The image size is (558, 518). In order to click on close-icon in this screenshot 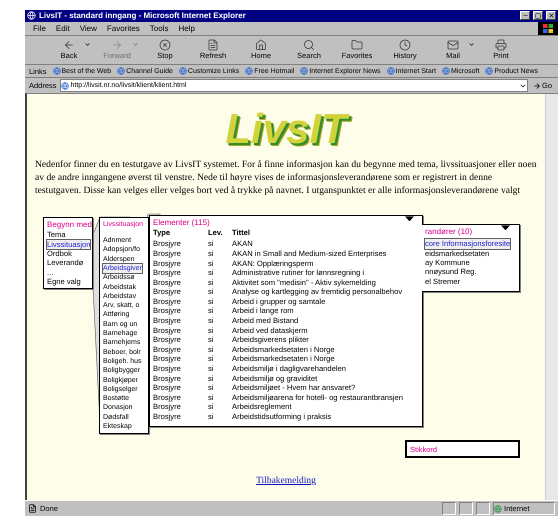, I will do `click(551, 16)`.